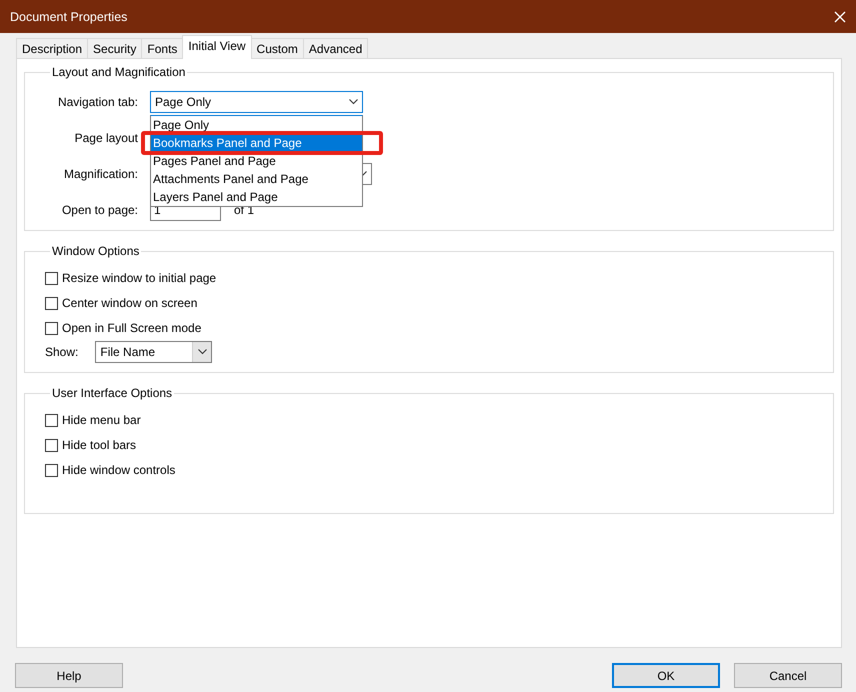  Describe the element at coordinates (256, 161) in the screenshot. I see `dropdown-option: Pages Panel and Page` at that location.